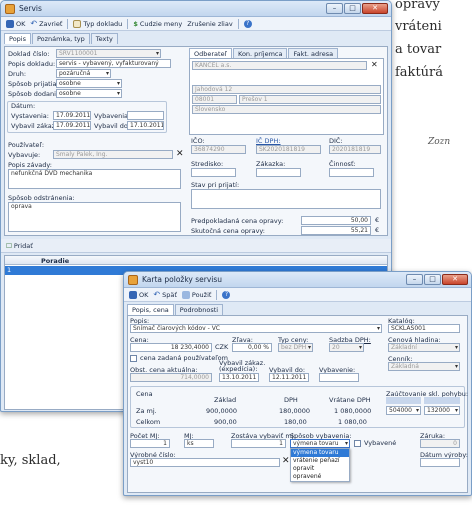 The image size is (472, 505). I want to click on dropdown-option: výmena tovaru, so click(320, 453).